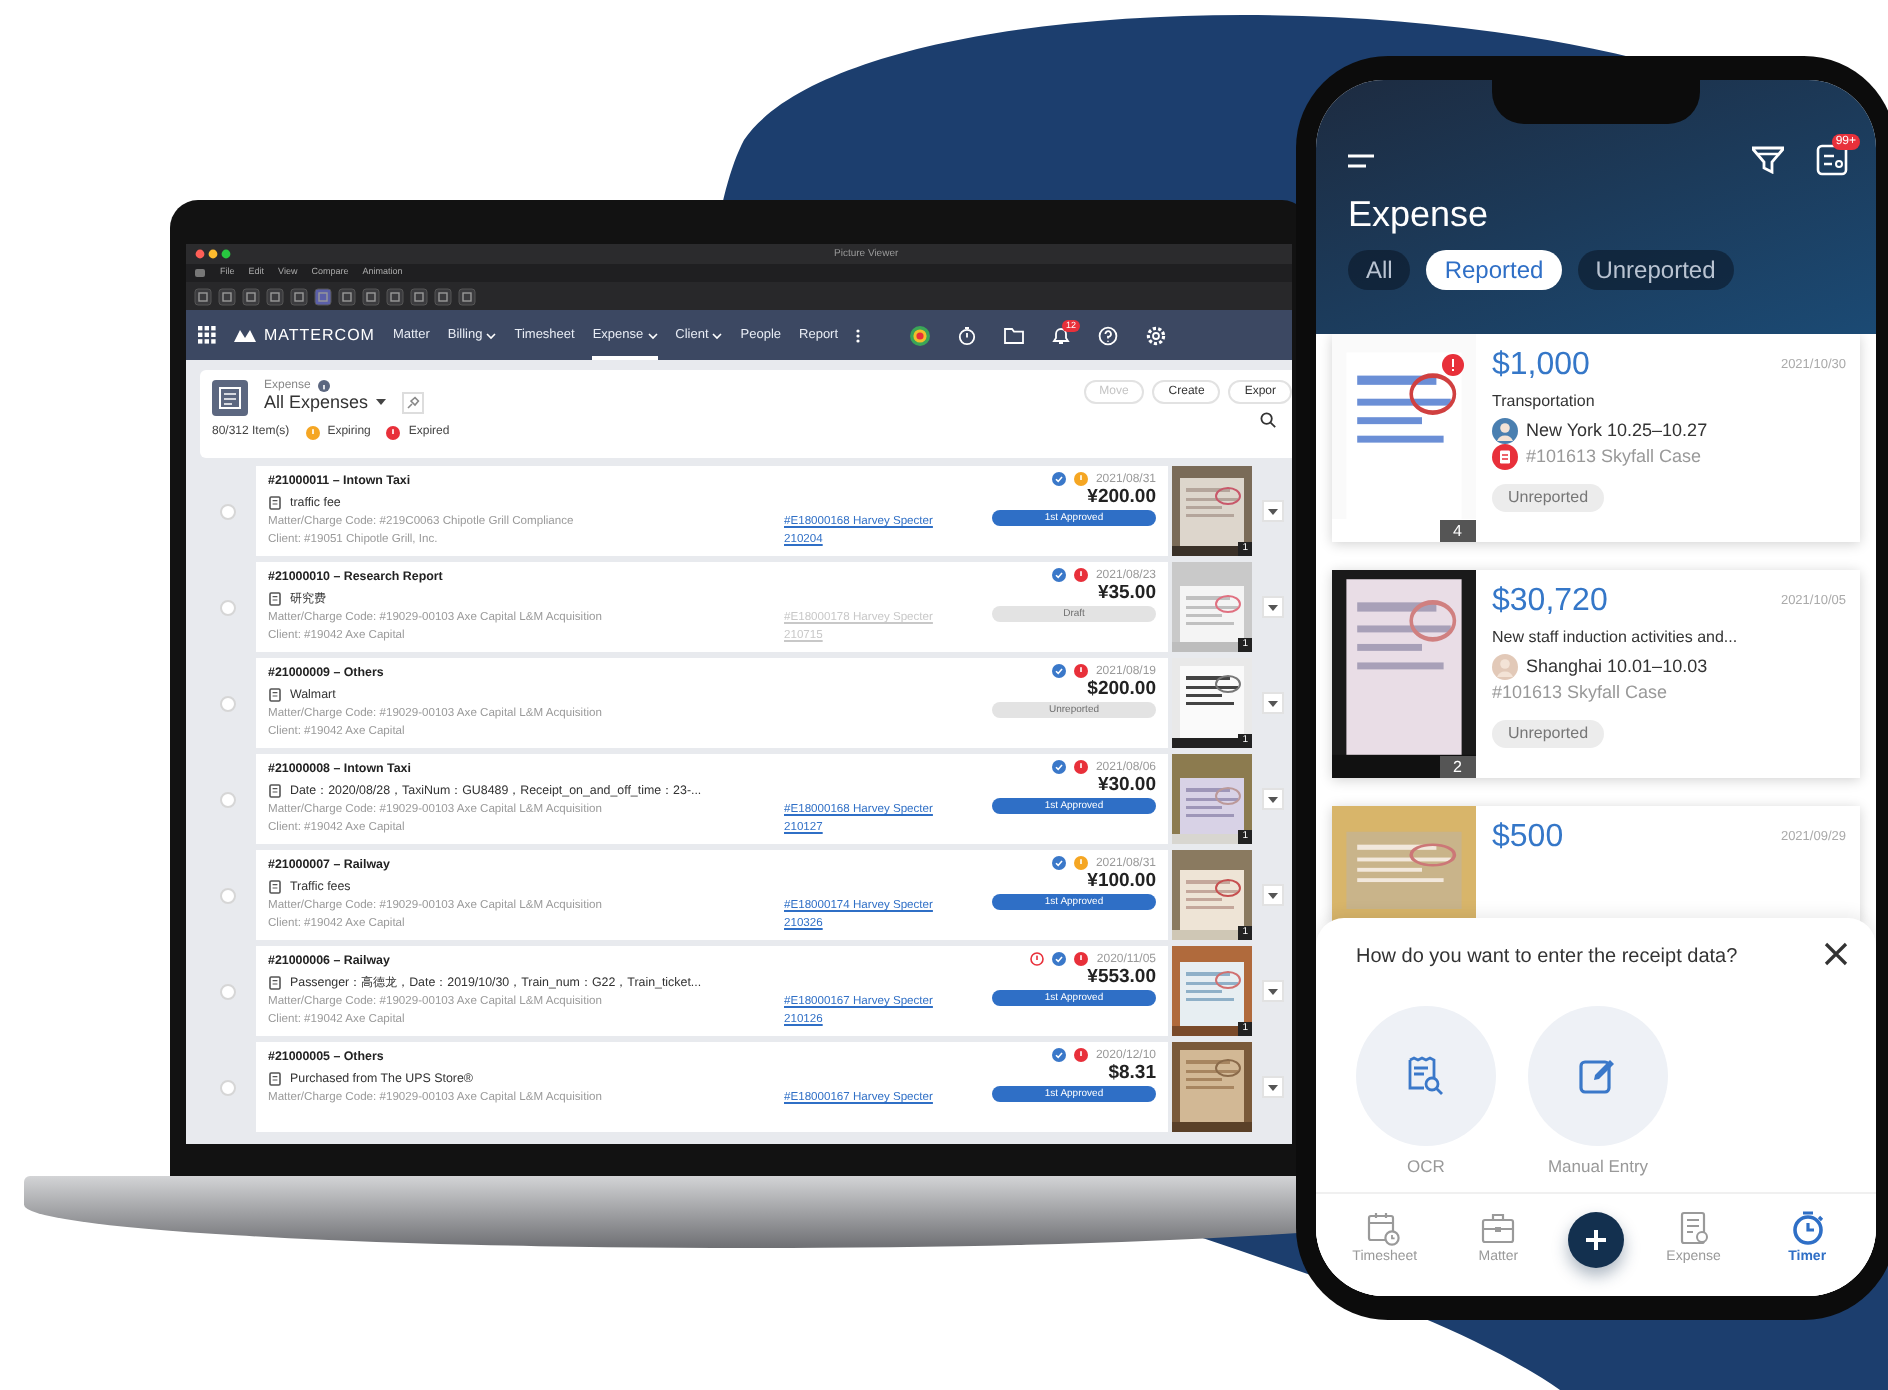 The image size is (1888, 1390). I want to click on expense-amount: $1,000, so click(1541, 366).